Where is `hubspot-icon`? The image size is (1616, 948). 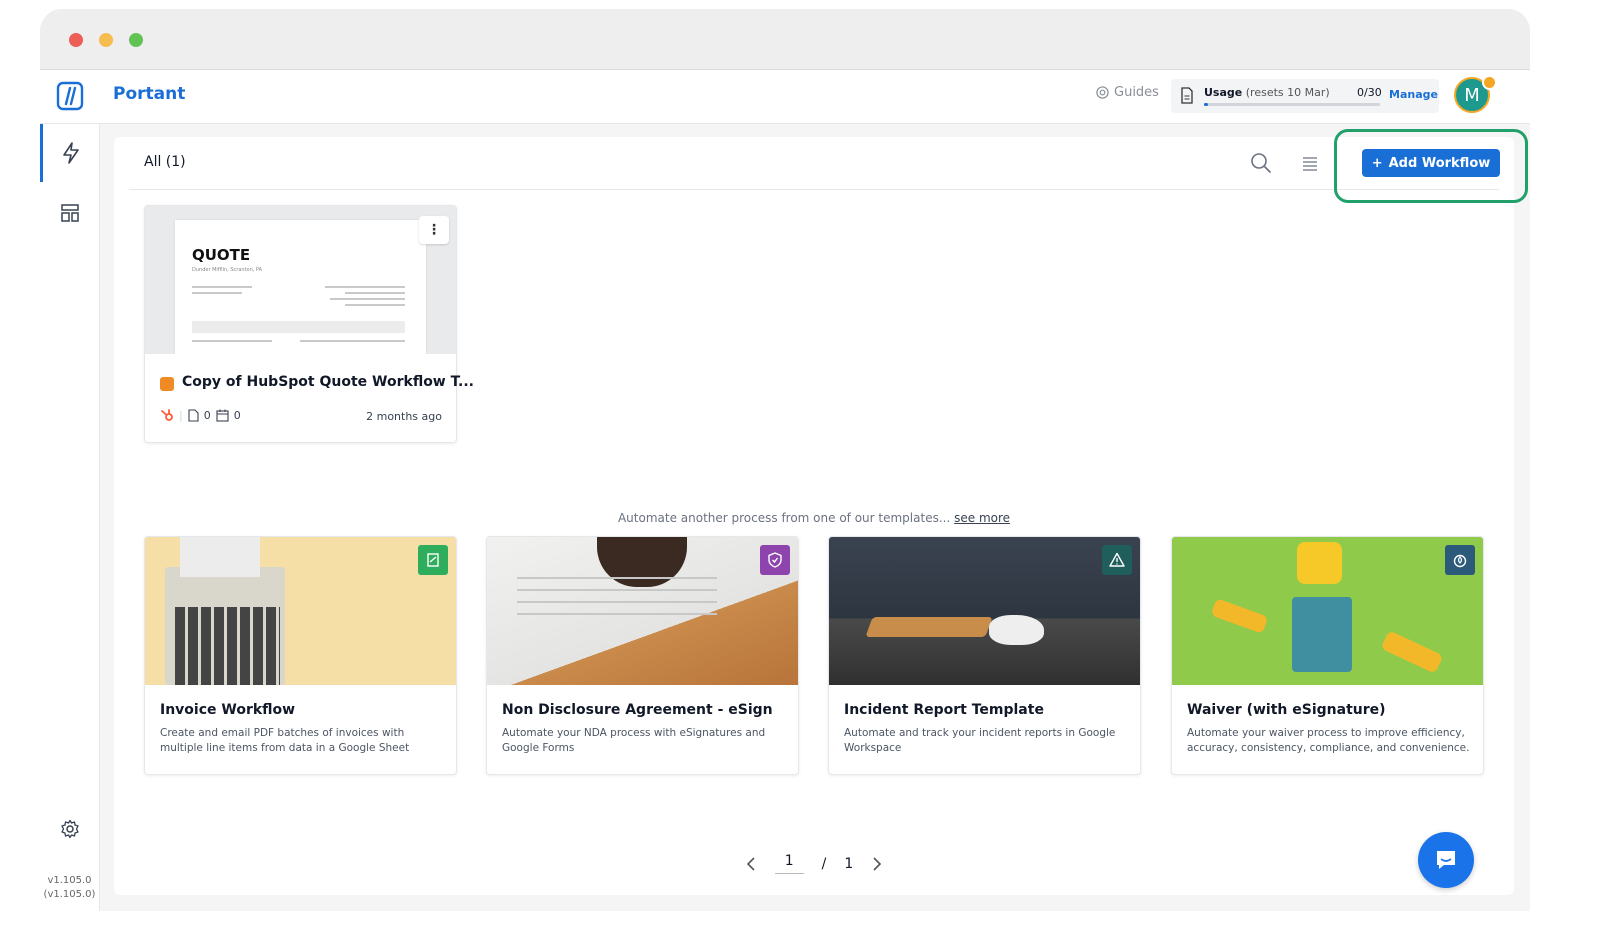
hubspot-icon is located at coordinates (167, 415).